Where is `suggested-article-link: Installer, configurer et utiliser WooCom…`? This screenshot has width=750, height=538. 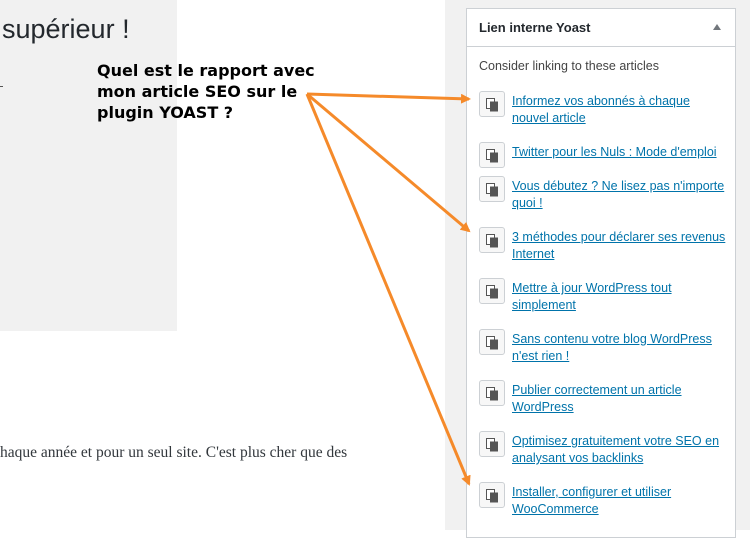
suggested-article-link: Installer, configurer et utiliser WooCom… is located at coordinates (619, 501).